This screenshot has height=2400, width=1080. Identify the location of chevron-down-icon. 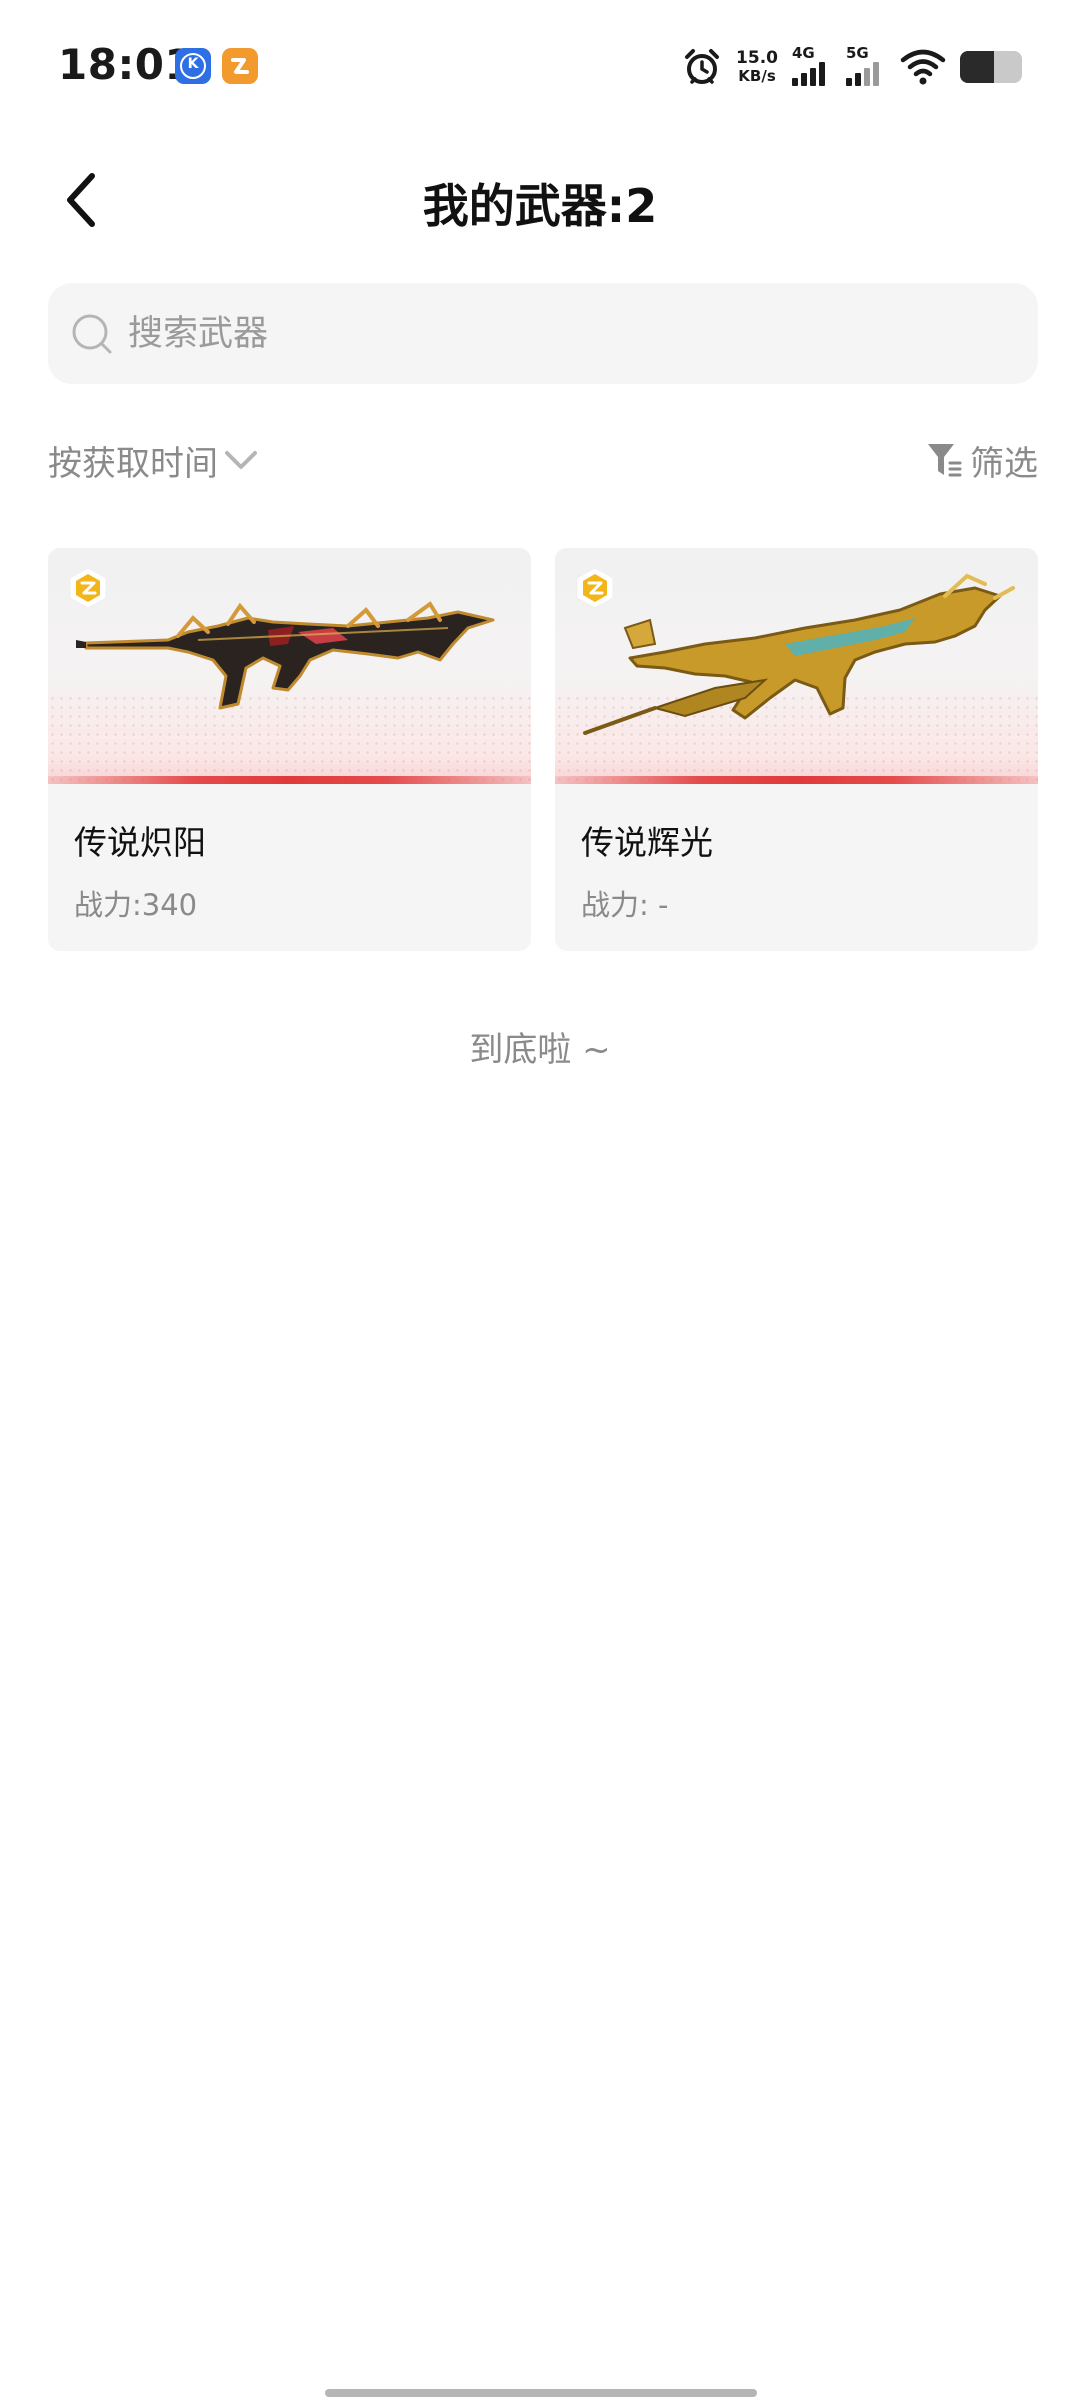
(241, 460).